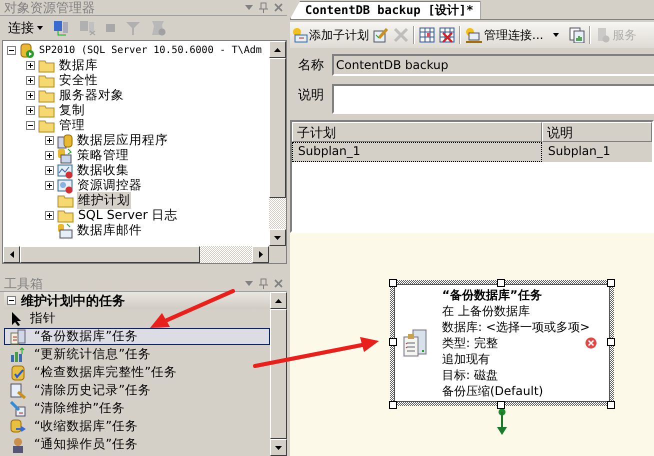 The image size is (654, 456). I want to click on task-box: “备份数据库”任务 在 上备份数据库 数据库: <选择一项或多项> 类型: 完整 追加现有 目标: 磁盘 备份压缩(Default), so click(502, 343).